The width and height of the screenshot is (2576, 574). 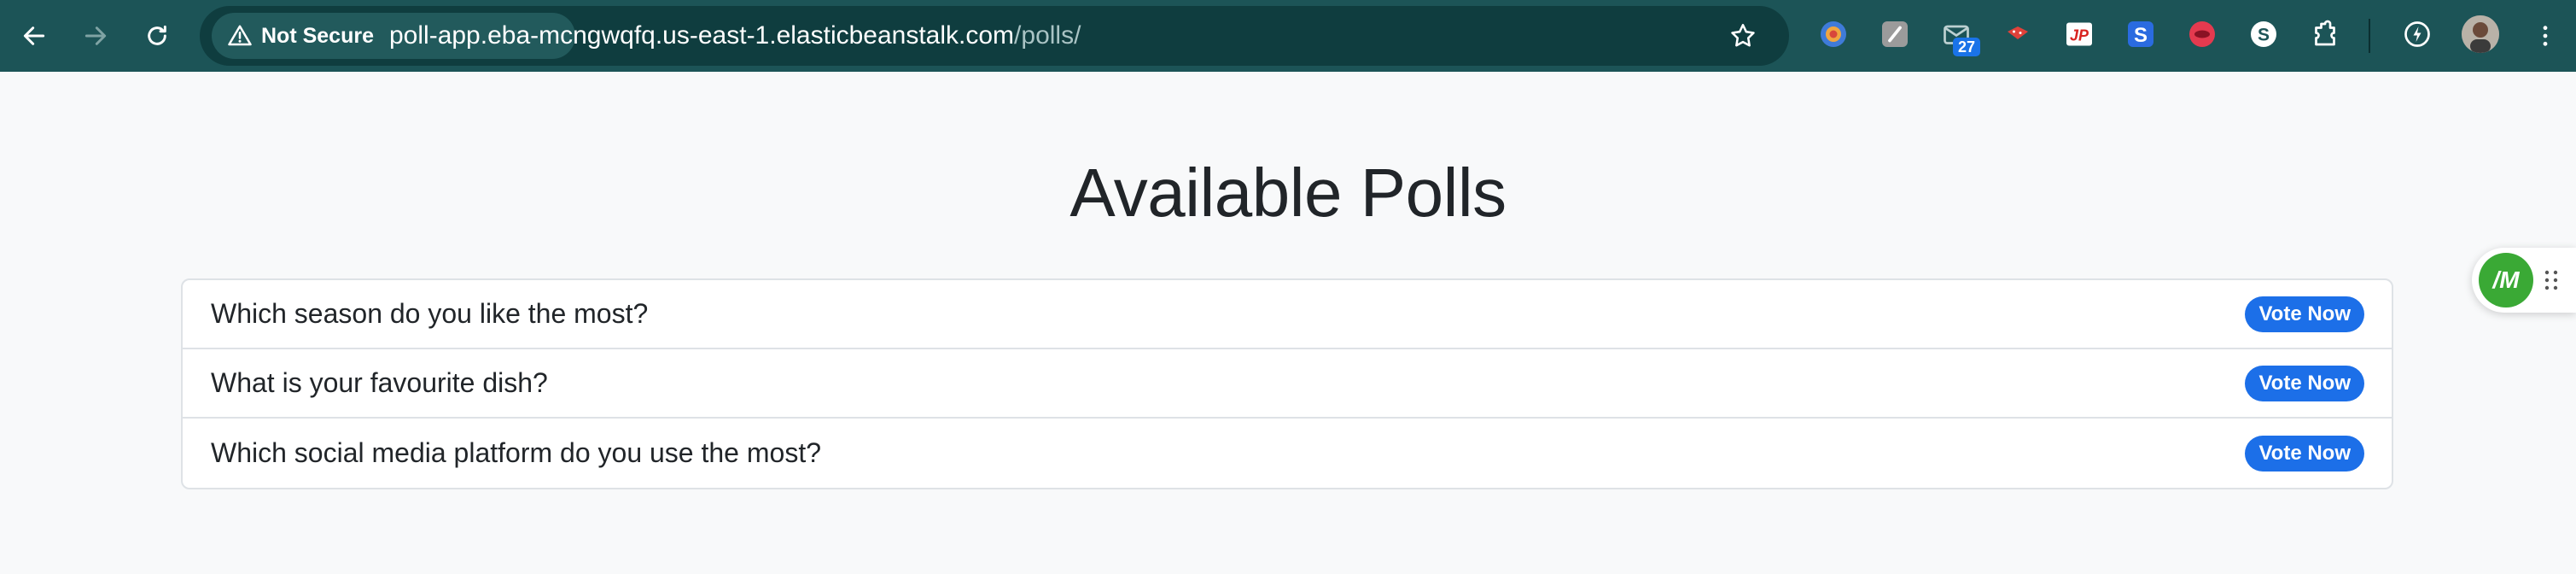 What do you see at coordinates (2369, 36) in the screenshot?
I see `toolbar-divider` at bounding box center [2369, 36].